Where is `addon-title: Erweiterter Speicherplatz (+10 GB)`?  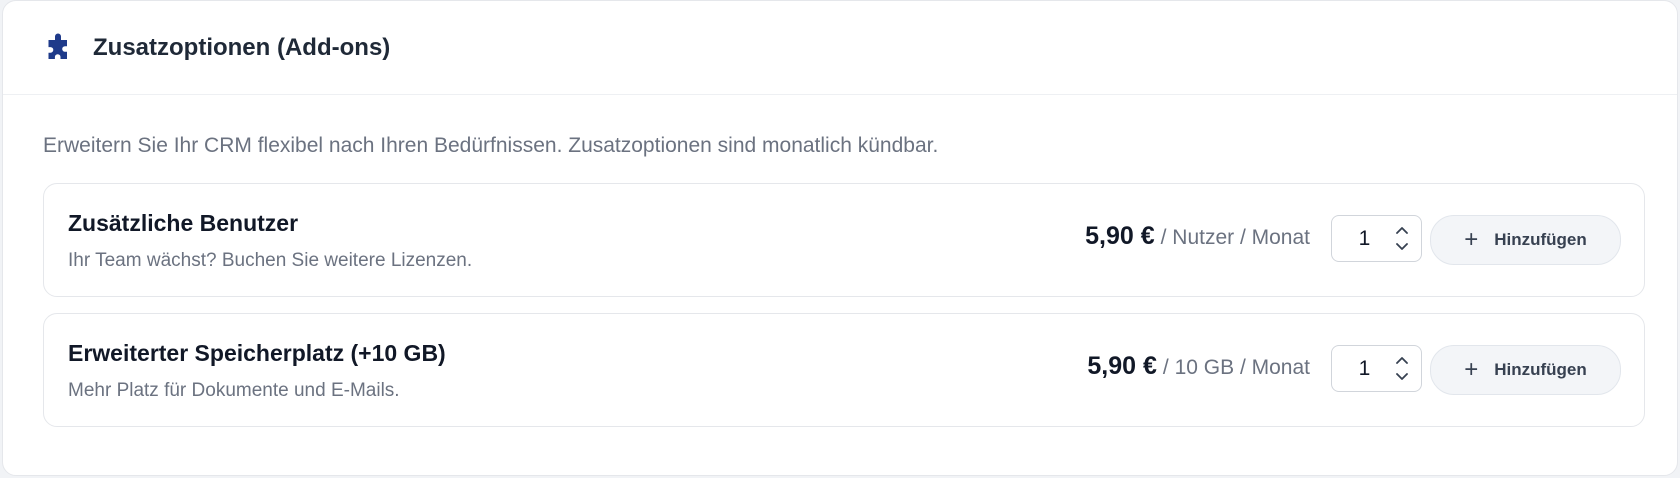 addon-title: Erweiterter Speicherplatz (+10 GB) is located at coordinates (257, 353).